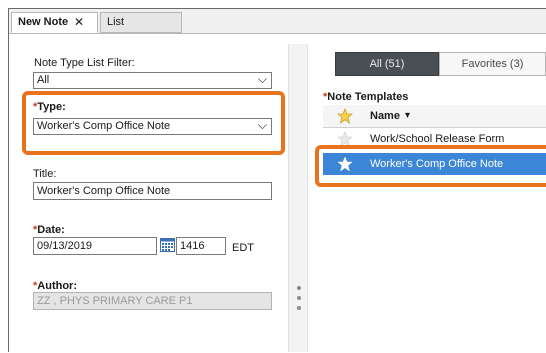  Describe the element at coordinates (262, 79) in the screenshot. I see `chevron-down-icon: ⌵` at that location.